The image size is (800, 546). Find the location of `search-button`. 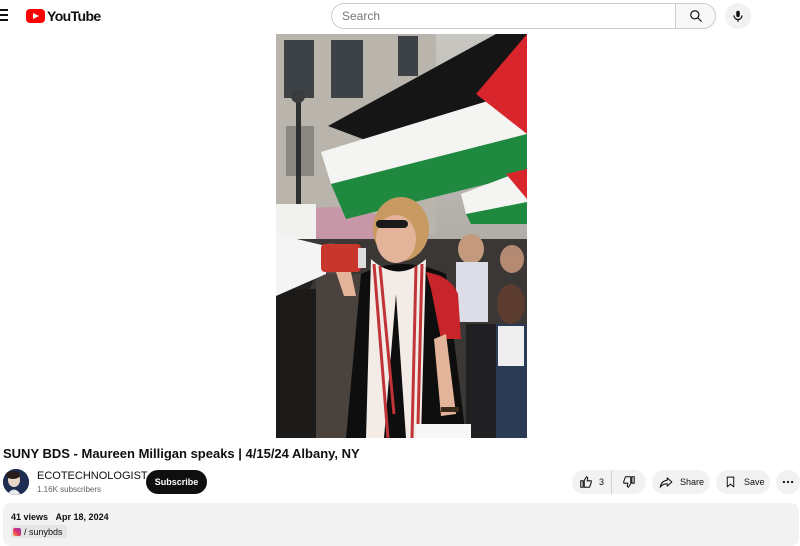

search-button is located at coordinates (695, 16).